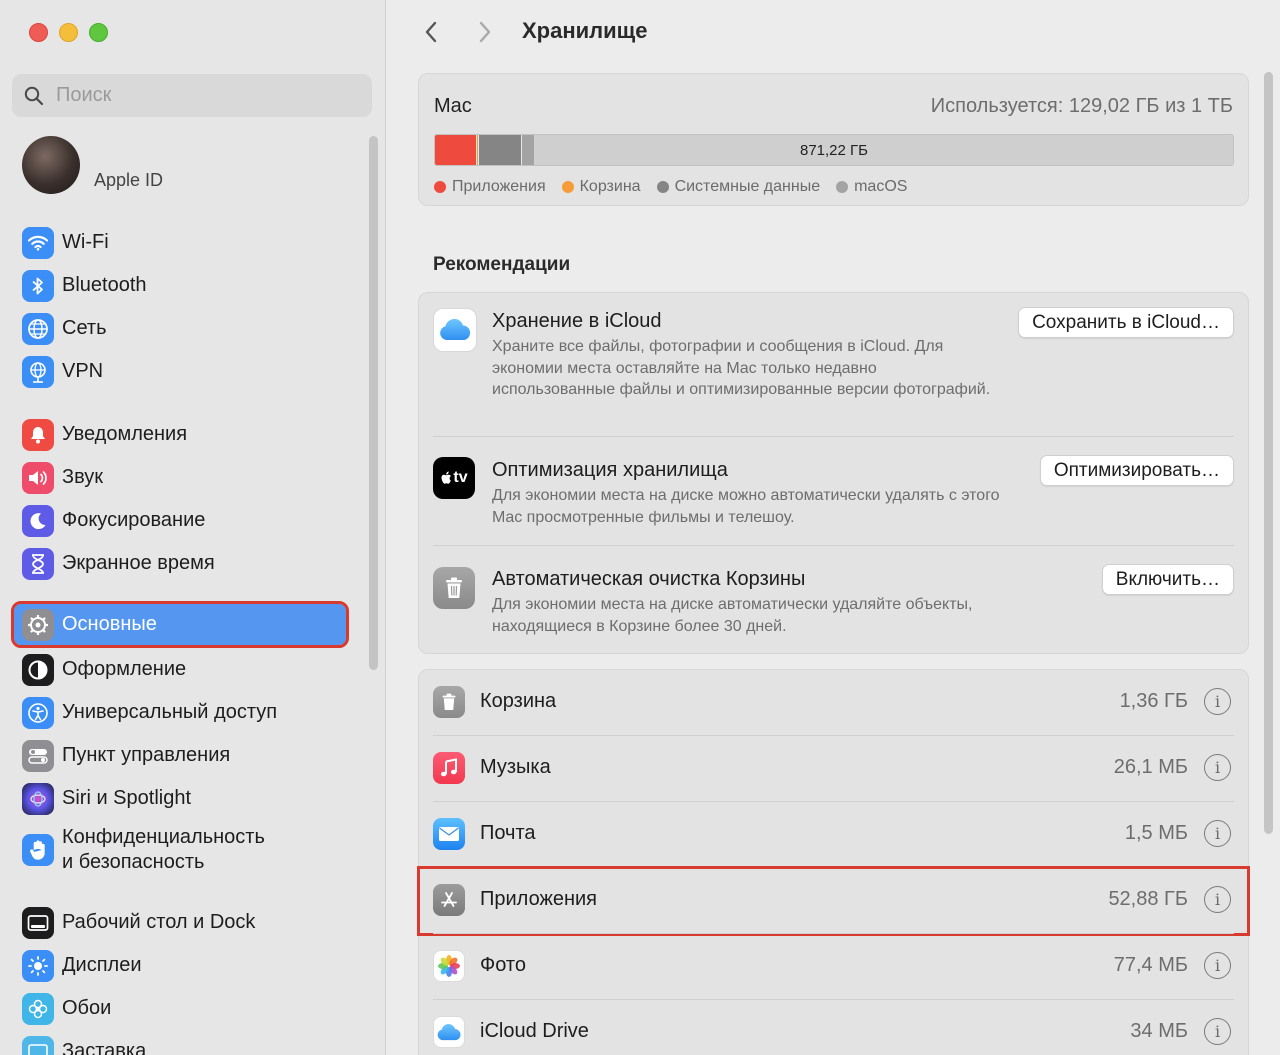 The width and height of the screenshot is (1280, 1055). I want to click on sidebar-item-screen-time: Экранное время, so click(180, 563).